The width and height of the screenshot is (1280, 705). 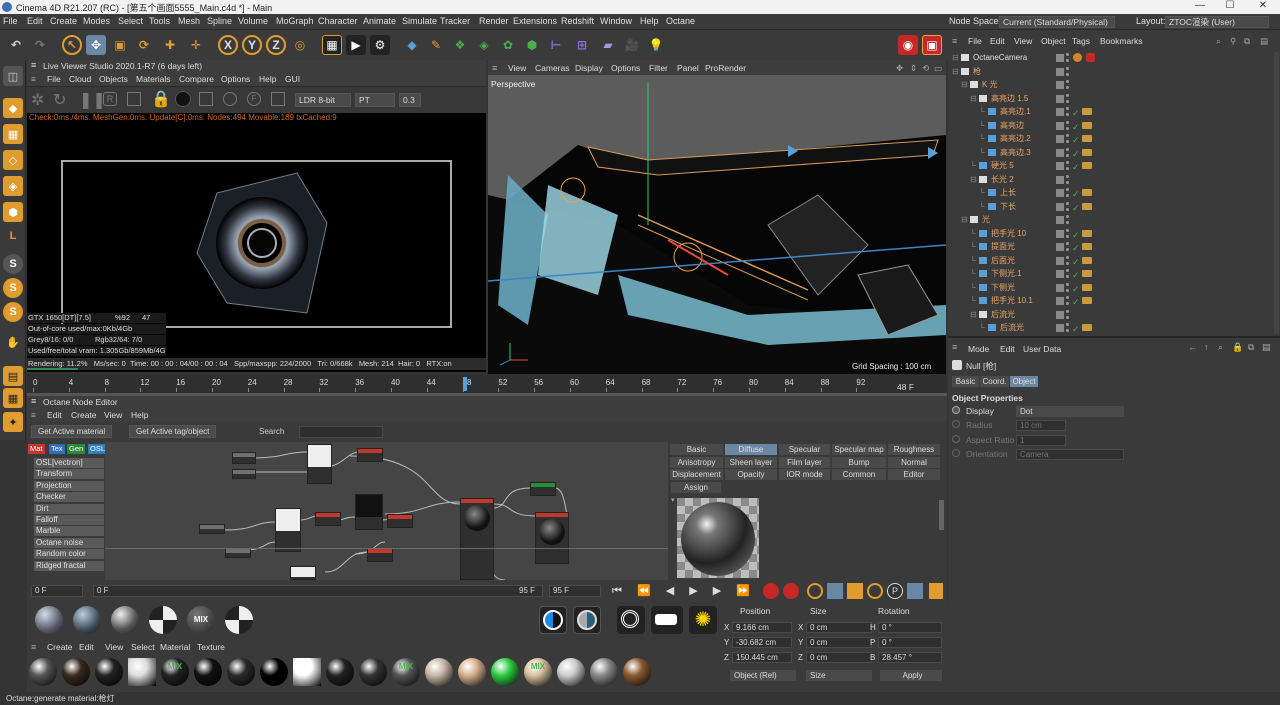 What do you see at coordinates (477, 539) in the screenshot?
I see `glossy-material-node` at bounding box center [477, 539].